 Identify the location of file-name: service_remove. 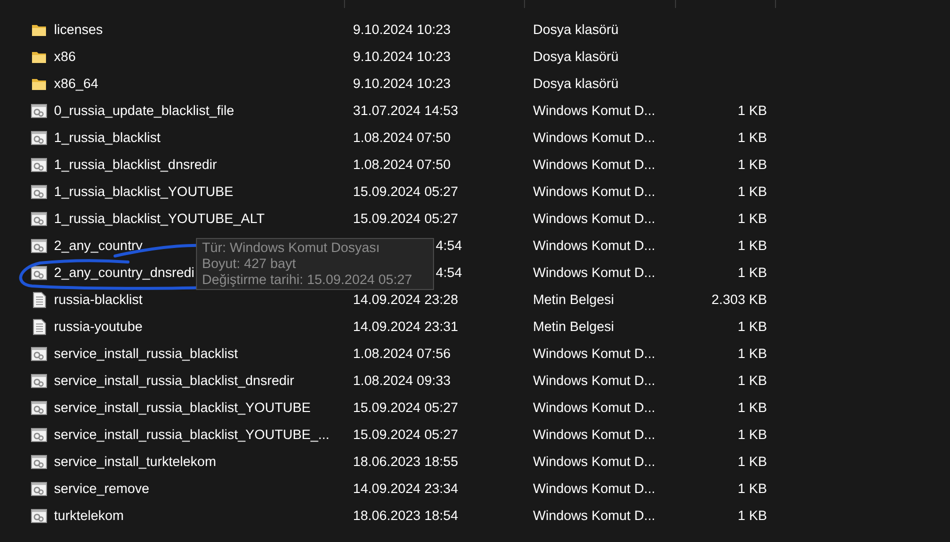
(102, 488).